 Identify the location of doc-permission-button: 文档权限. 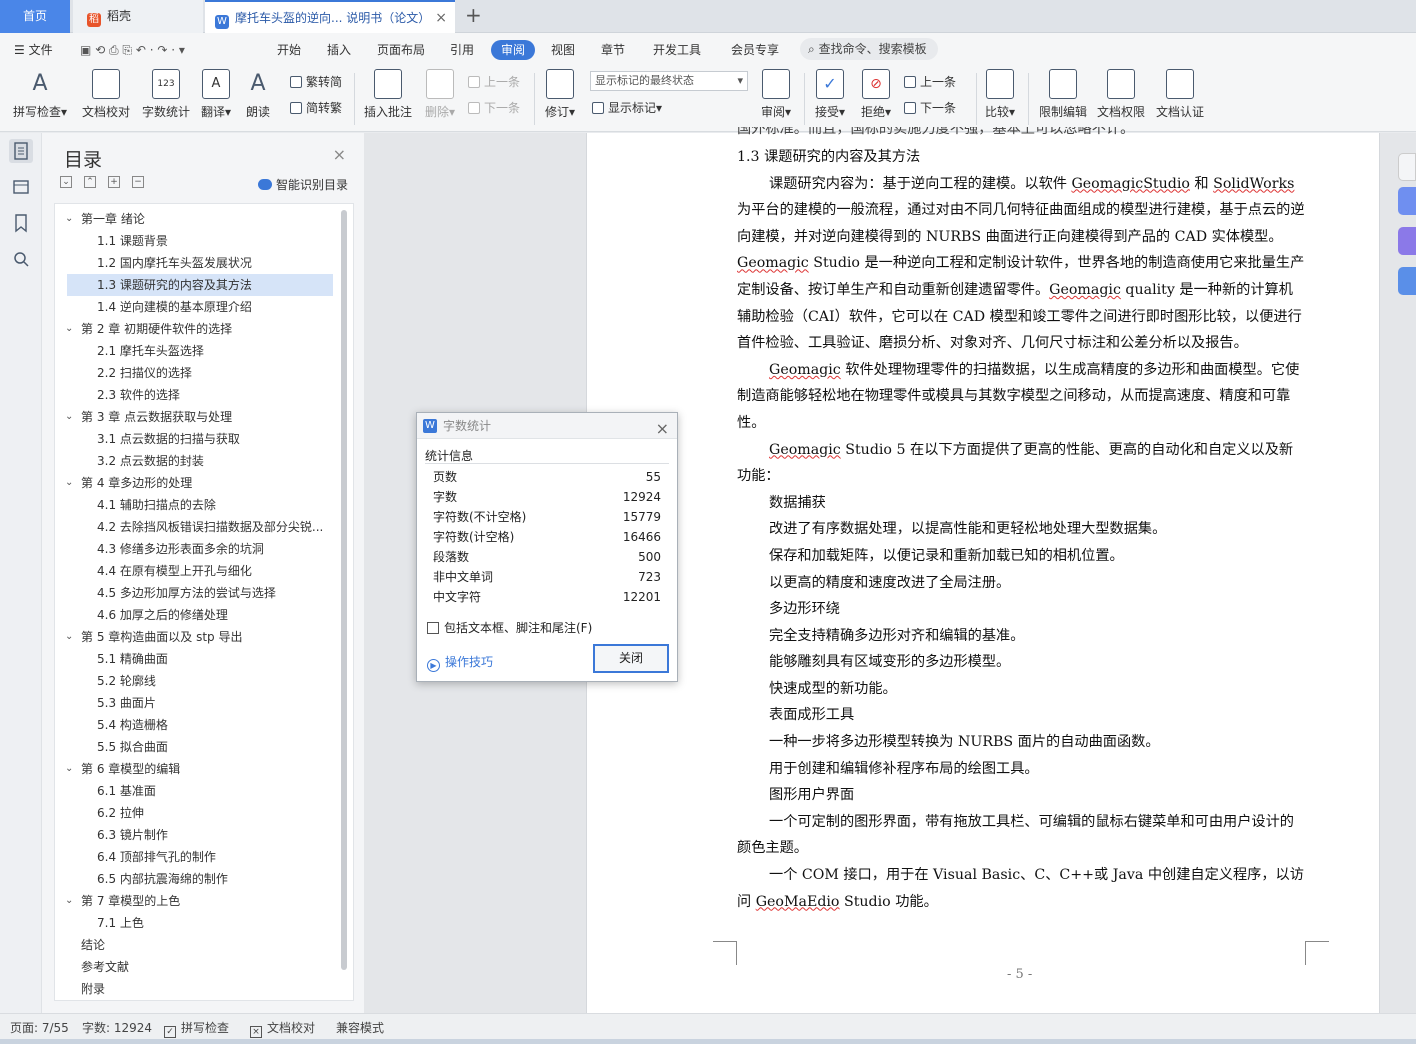
(1121, 94).